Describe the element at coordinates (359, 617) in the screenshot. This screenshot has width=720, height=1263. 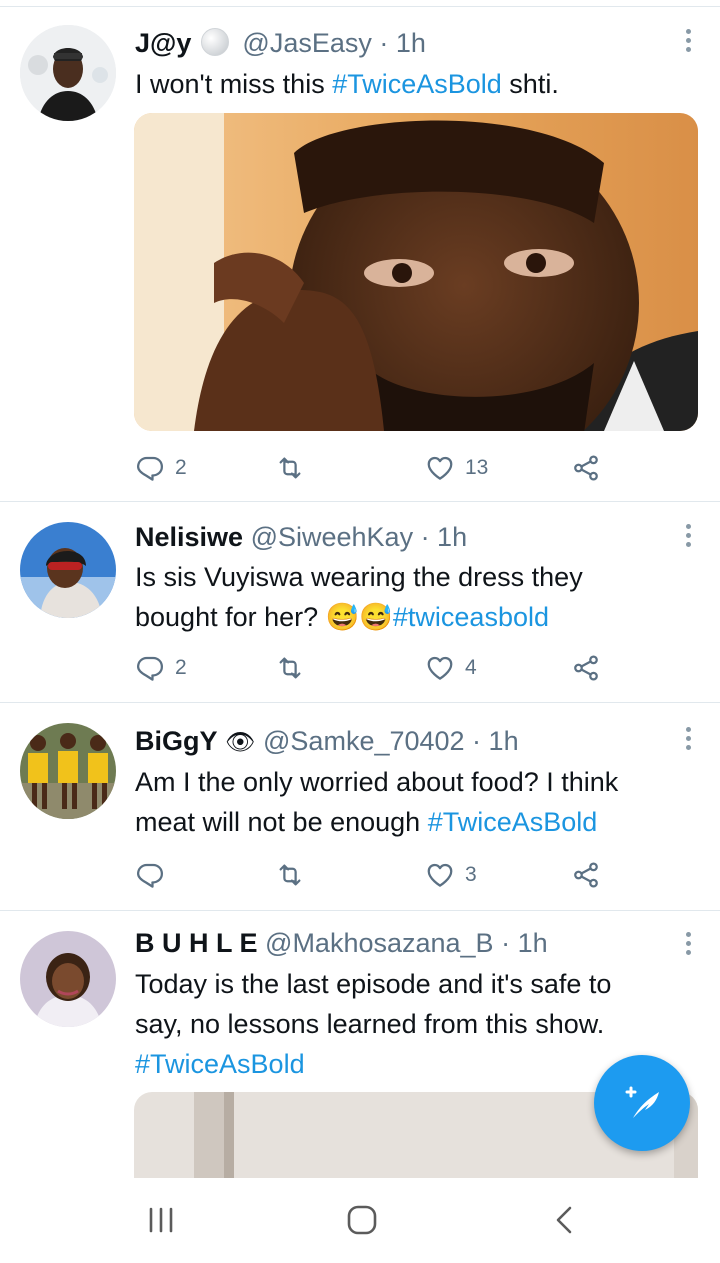
I see `emoji: 😅😅` at that location.